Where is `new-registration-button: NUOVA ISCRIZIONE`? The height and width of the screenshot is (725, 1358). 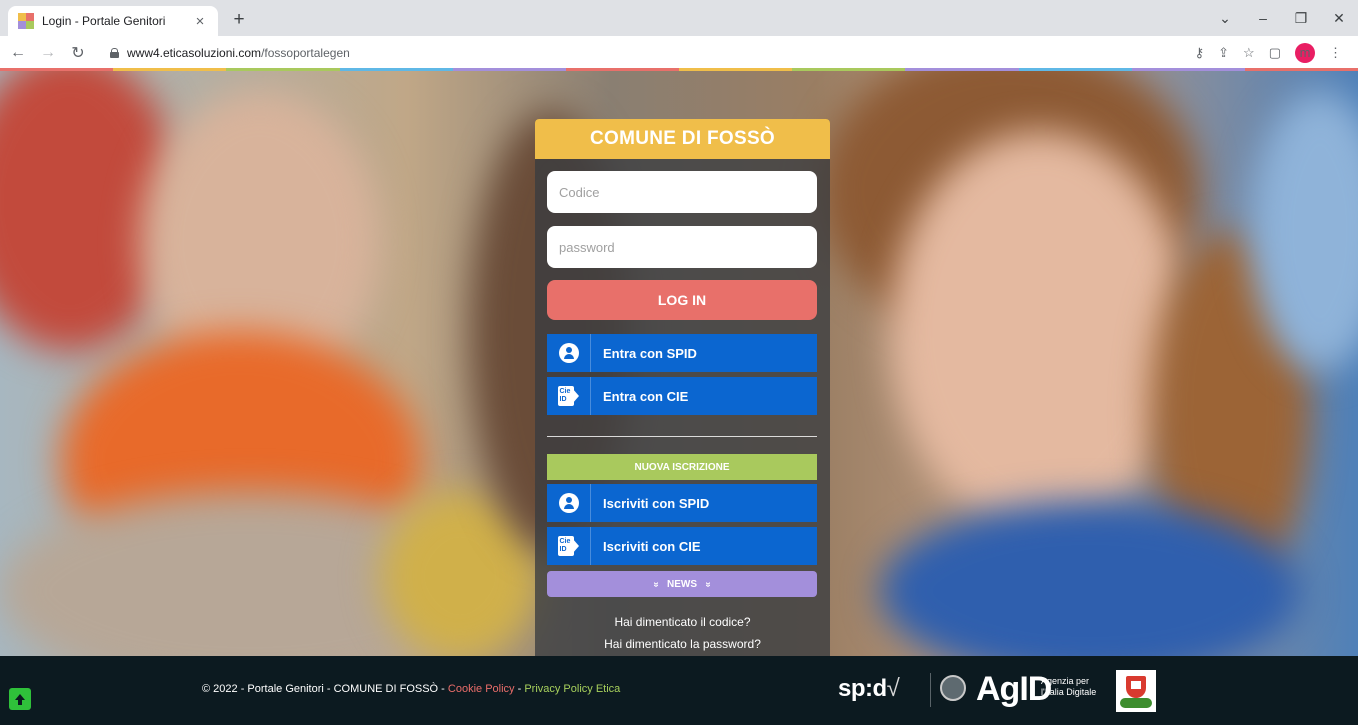
new-registration-button: NUOVA ISCRIZIONE is located at coordinates (682, 467).